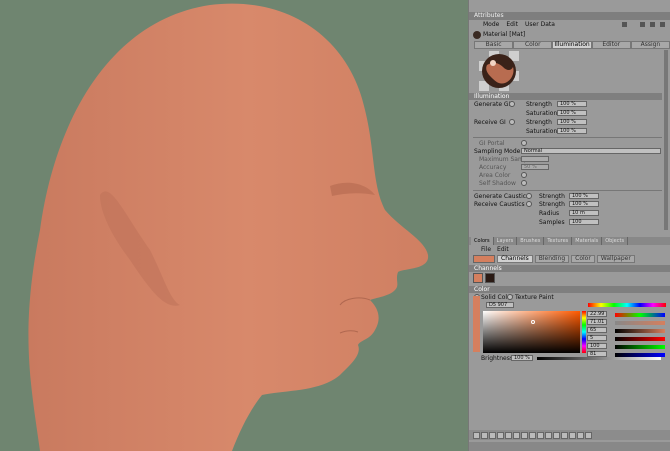  I want to click on slider-h, so click(640, 315).